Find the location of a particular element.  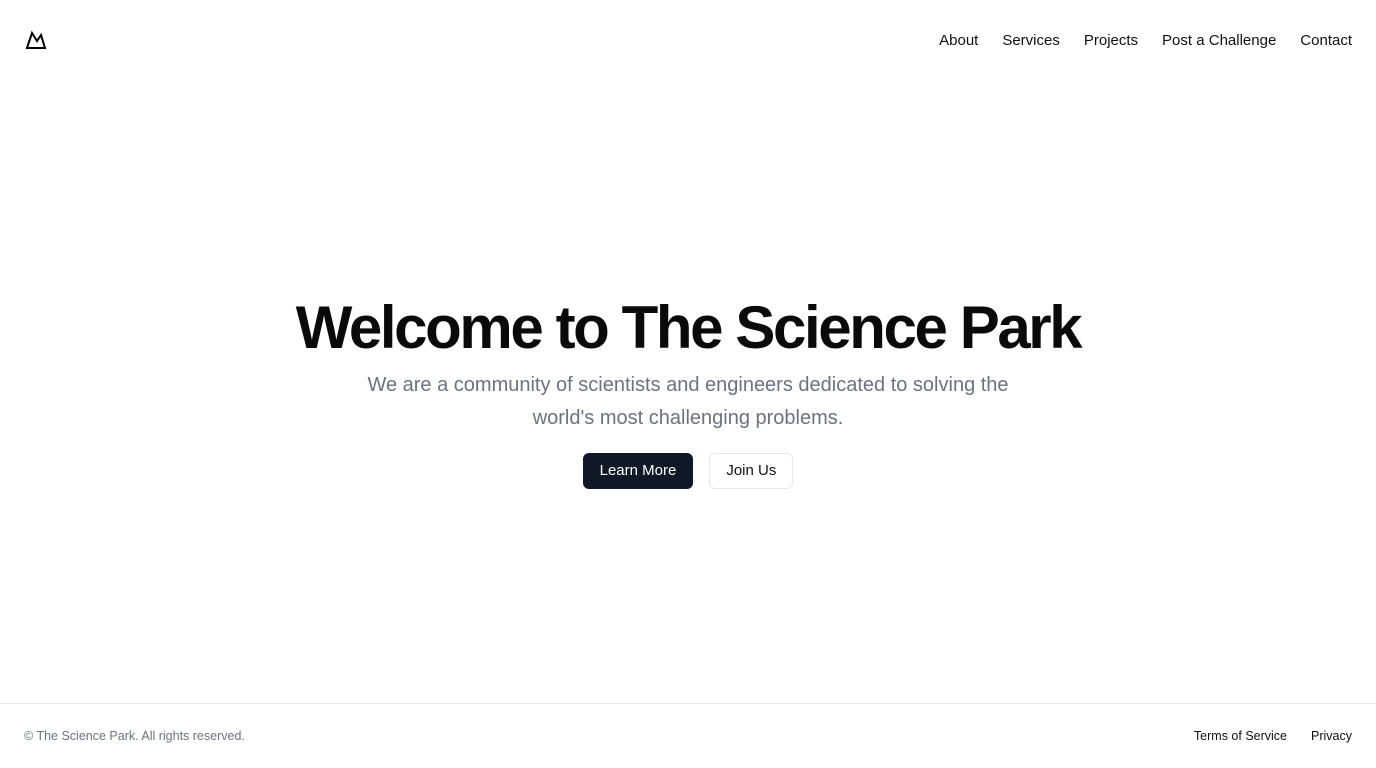

learn-more-button: Learn More is located at coordinates (638, 470).